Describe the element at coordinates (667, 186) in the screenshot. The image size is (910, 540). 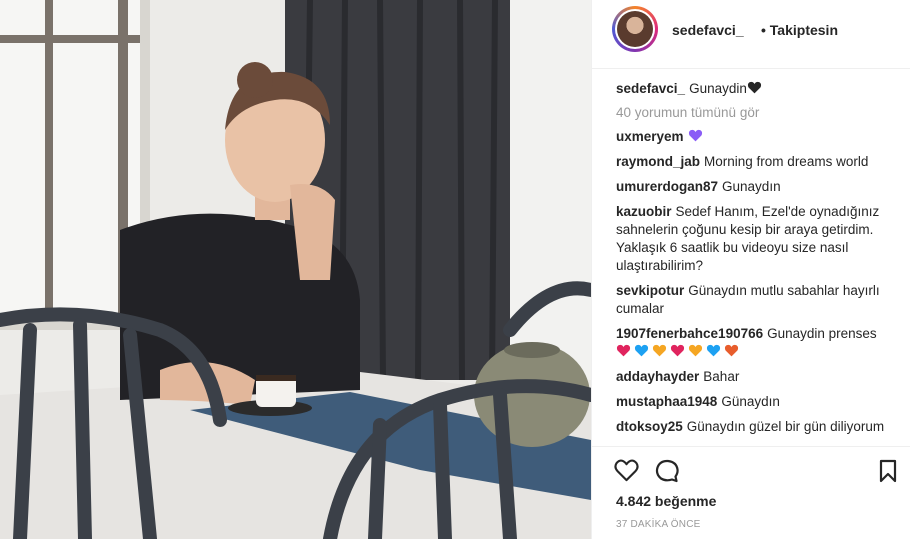
I see `comment-username: umurerdogan87` at that location.